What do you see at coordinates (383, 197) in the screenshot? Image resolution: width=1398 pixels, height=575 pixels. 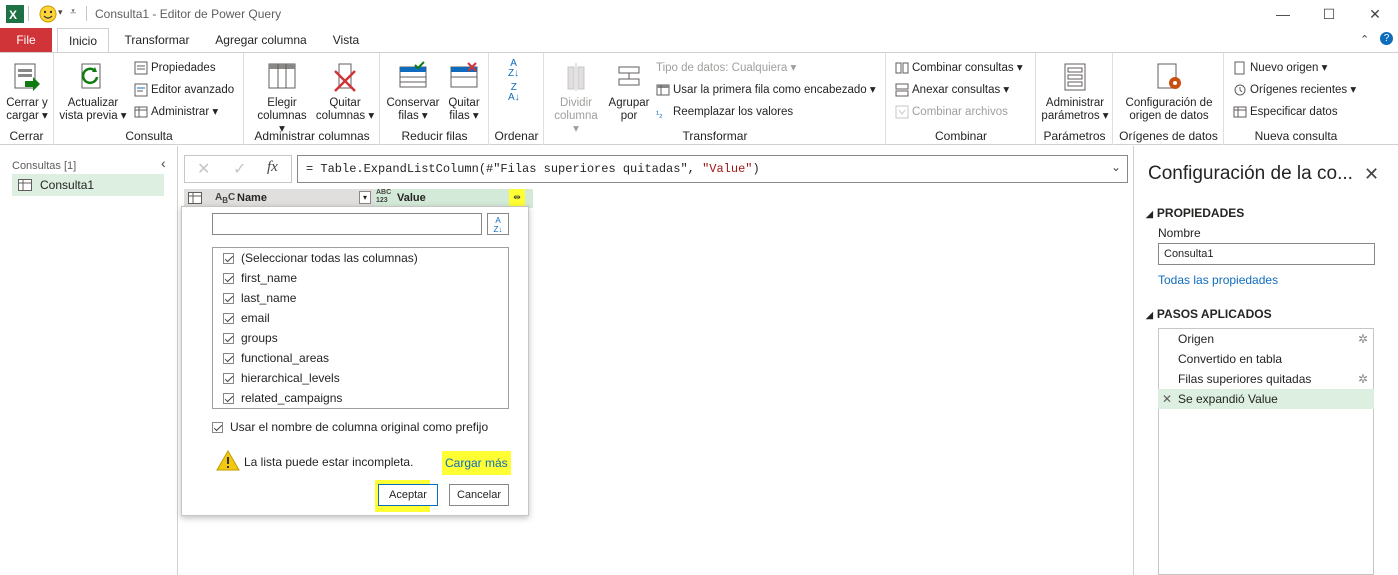 I see `any-type-icon: ABC 123` at bounding box center [383, 197].